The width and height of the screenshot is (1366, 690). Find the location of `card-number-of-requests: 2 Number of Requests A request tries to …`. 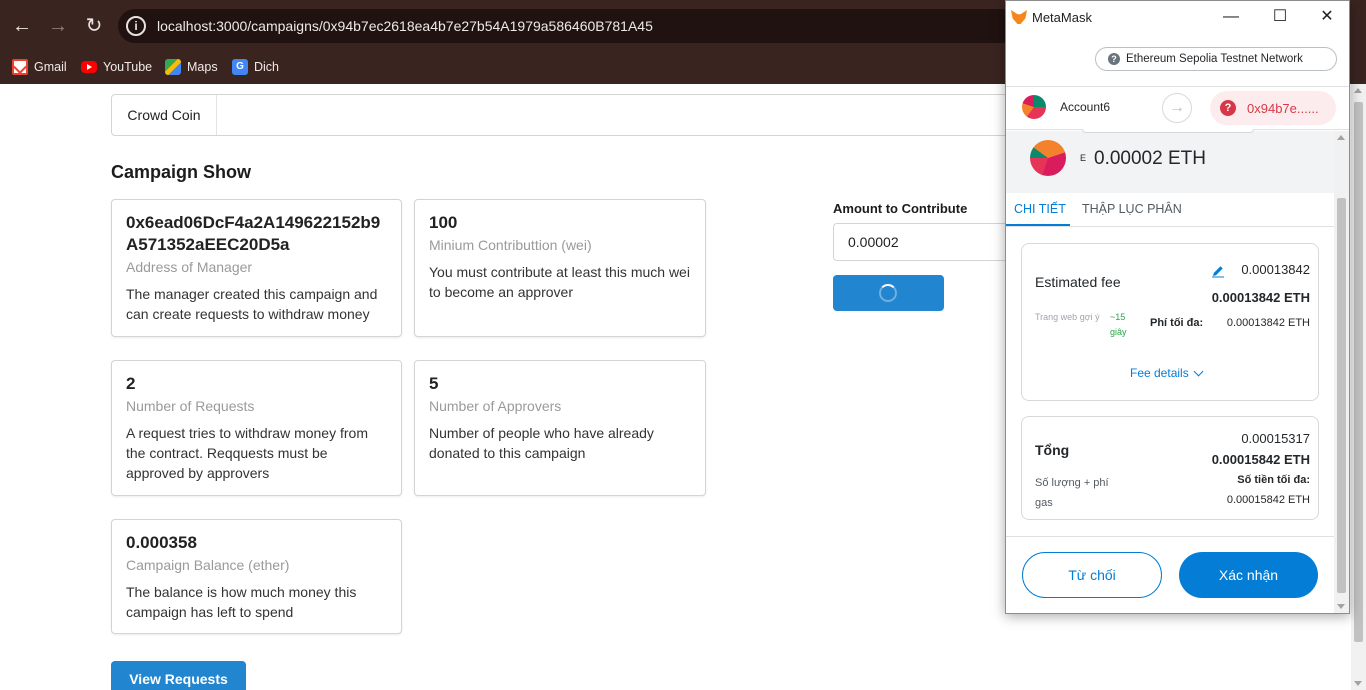

card-number-of-requests: 2 Number of Requests A request tries to … is located at coordinates (256, 428).